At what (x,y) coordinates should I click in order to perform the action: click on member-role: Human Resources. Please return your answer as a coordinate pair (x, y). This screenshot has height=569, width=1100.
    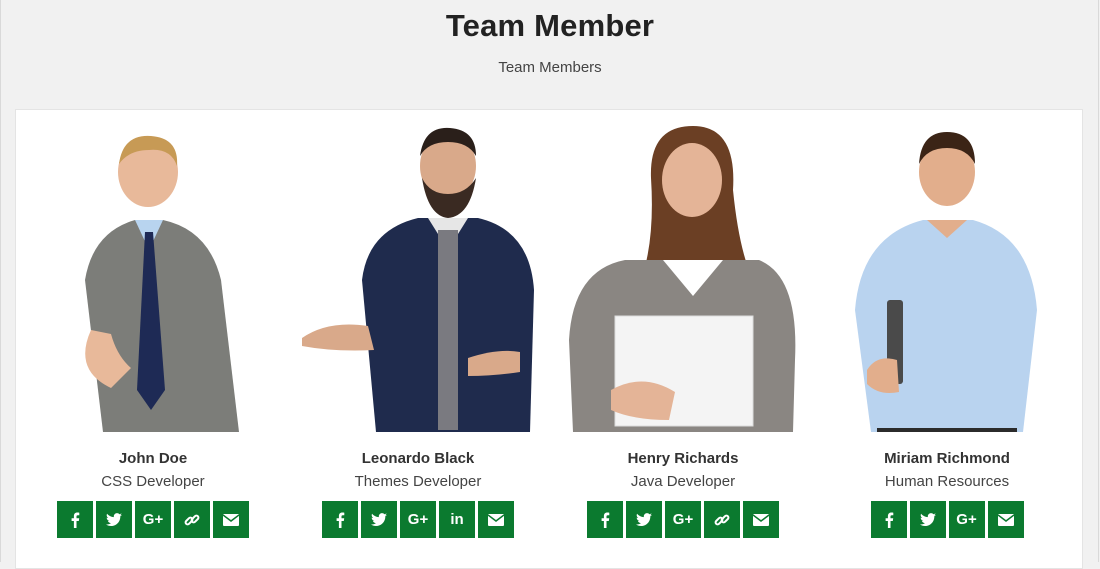
    Looking at the image, I should click on (947, 481).